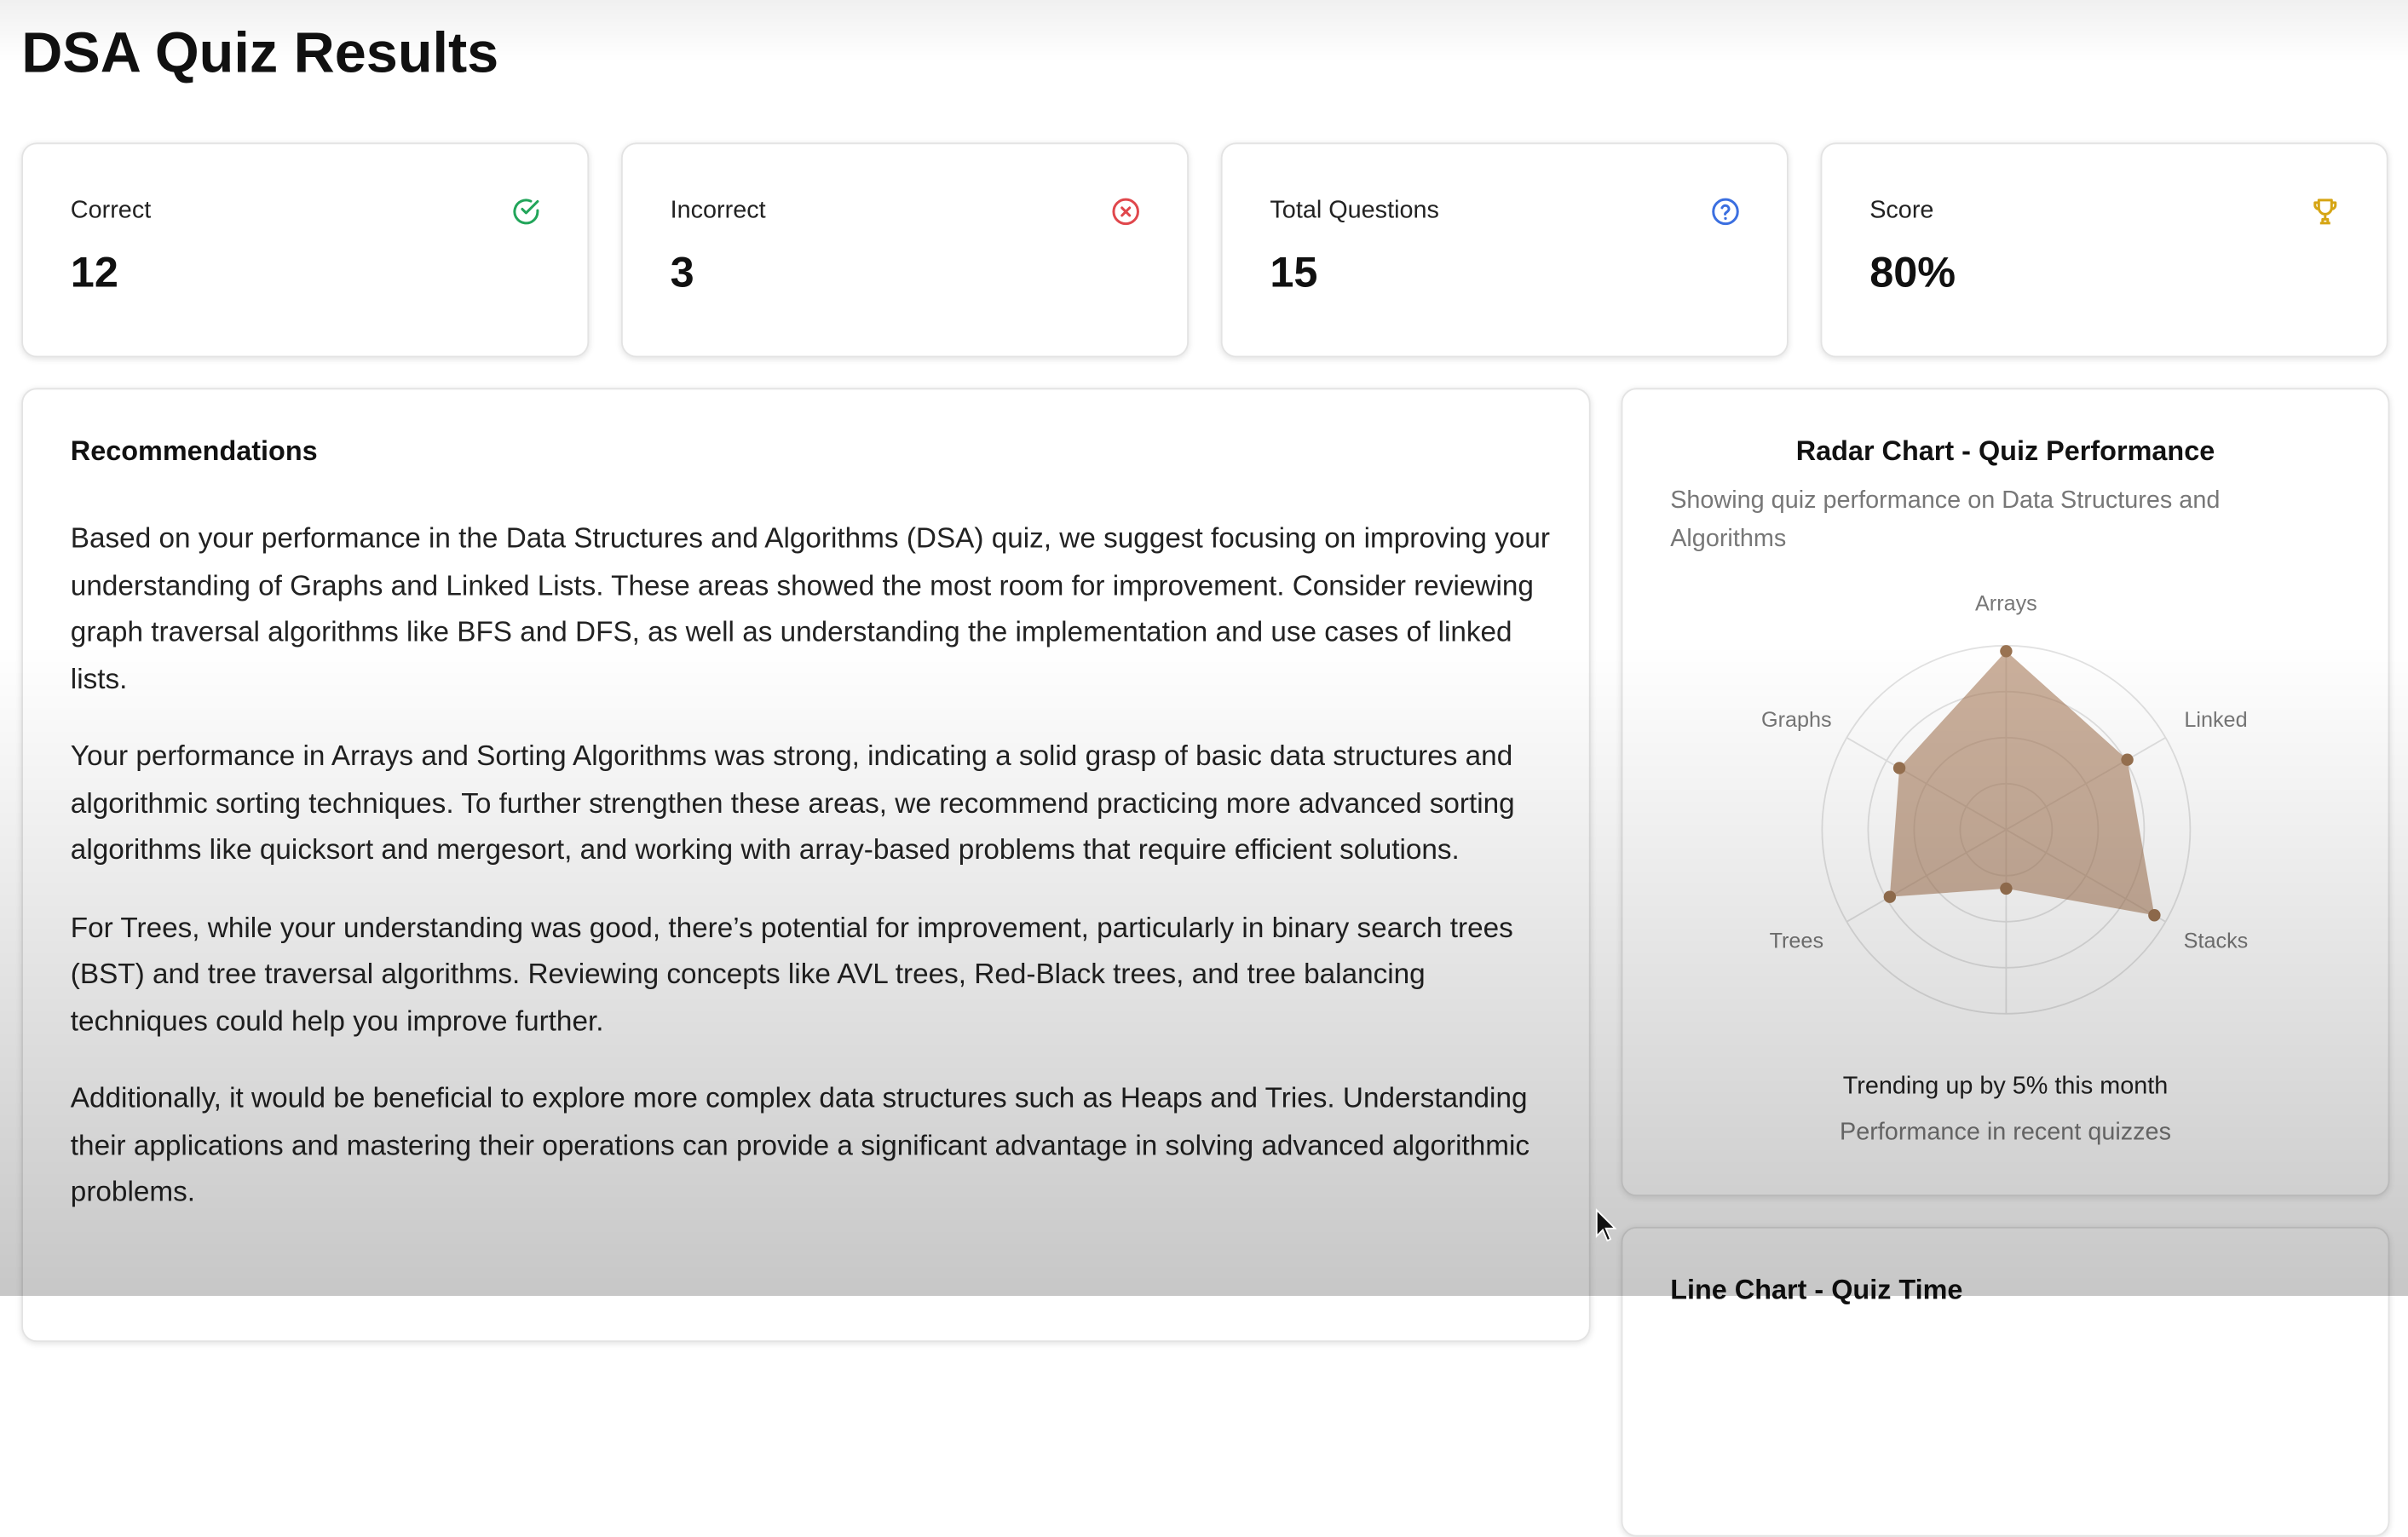 The height and width of the screenshot is (1537, 2408). I want to click on stat-label: Incorrect, so click(719, 212).